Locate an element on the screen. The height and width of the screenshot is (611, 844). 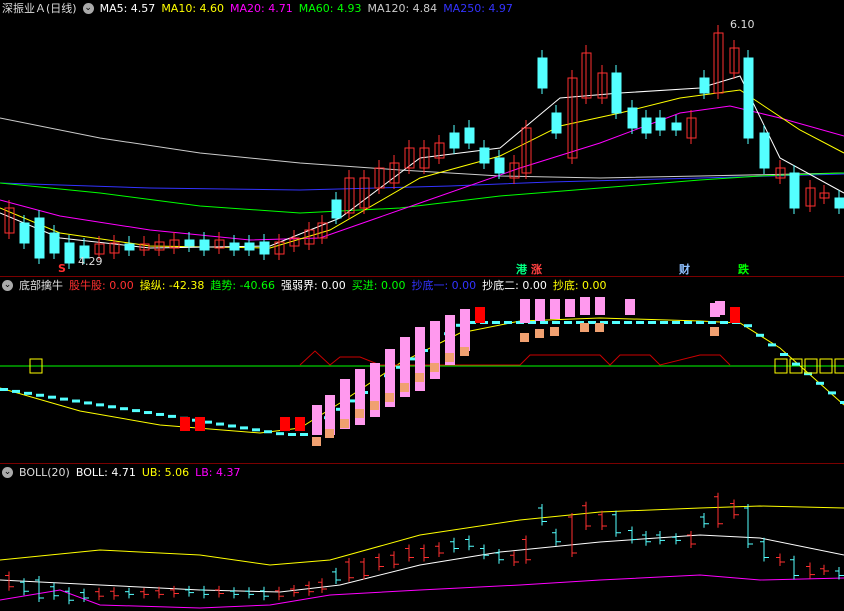
boll-legend: BOLL: 4.71 UB: 5.06 LB: 4.37 is located at coordinates (158, 472).